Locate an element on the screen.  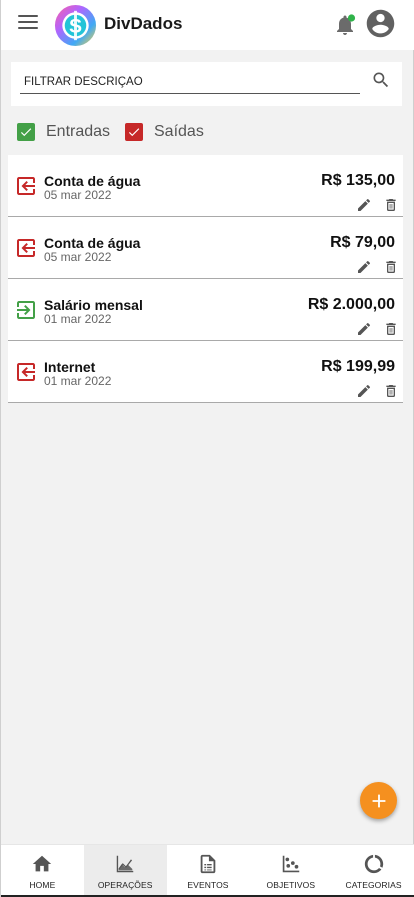
entradas-label: Entradas is located at coordinates (78, 131).